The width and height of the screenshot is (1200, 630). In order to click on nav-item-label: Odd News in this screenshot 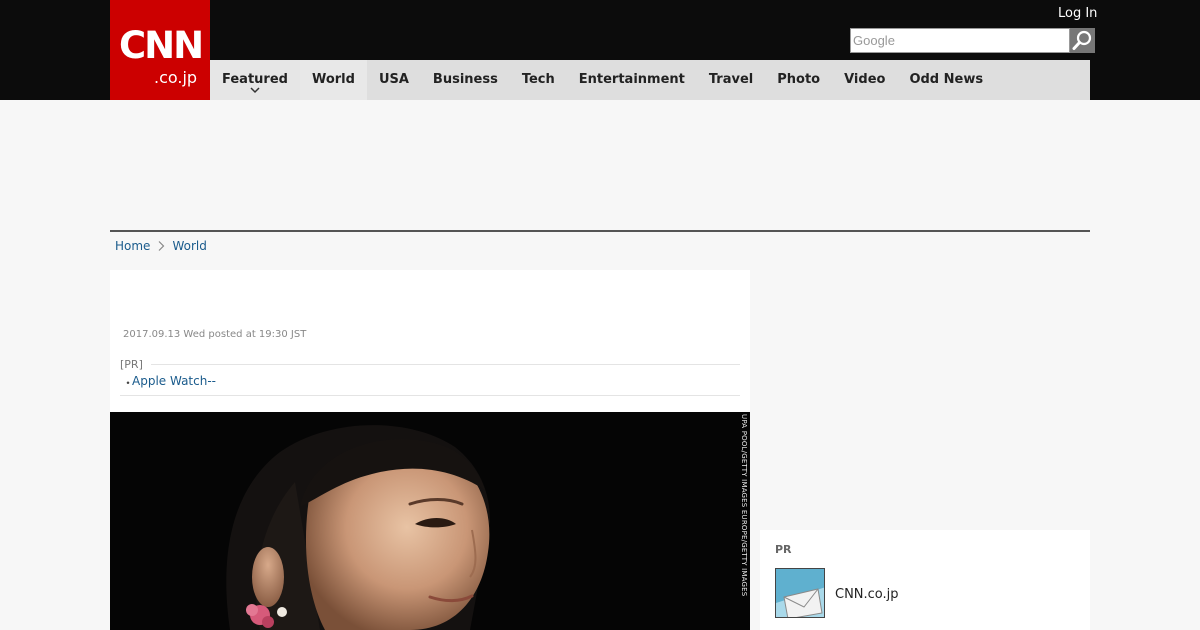, I will do `click(946, 79)`.